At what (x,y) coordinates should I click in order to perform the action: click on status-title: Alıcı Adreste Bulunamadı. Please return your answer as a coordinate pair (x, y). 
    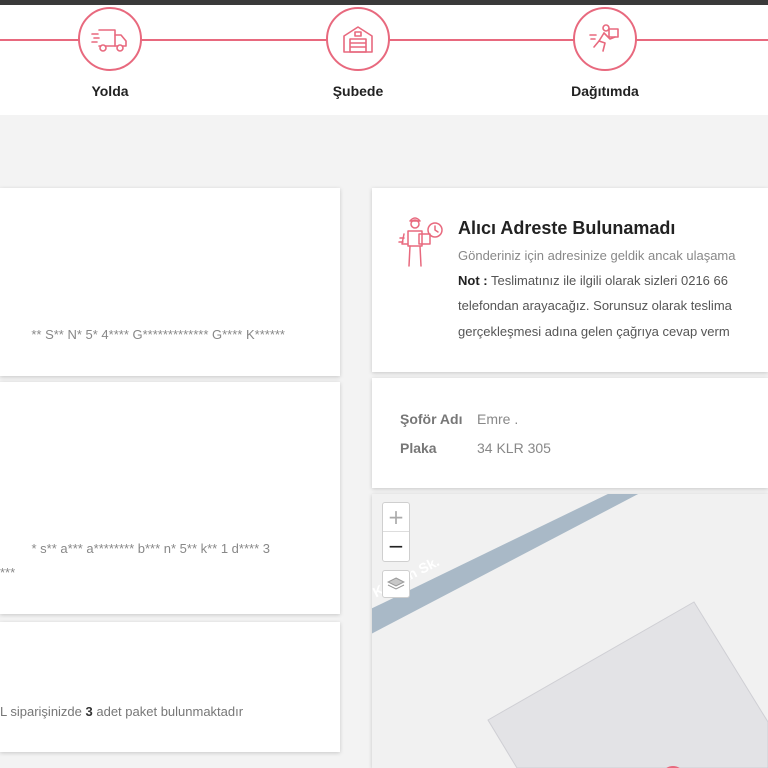
    Looking at the image, I should click on (567, 228).